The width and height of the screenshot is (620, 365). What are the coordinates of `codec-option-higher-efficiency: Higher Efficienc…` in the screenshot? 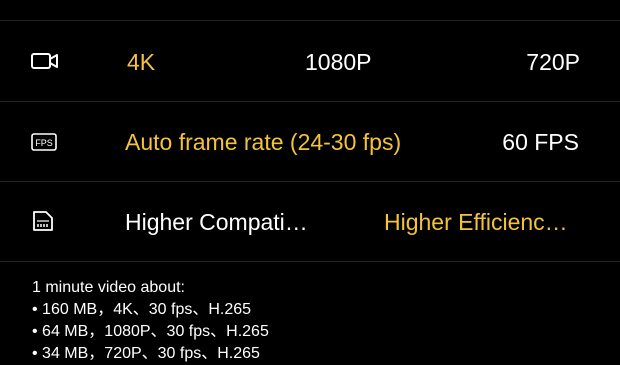 It's located at (476, 222).